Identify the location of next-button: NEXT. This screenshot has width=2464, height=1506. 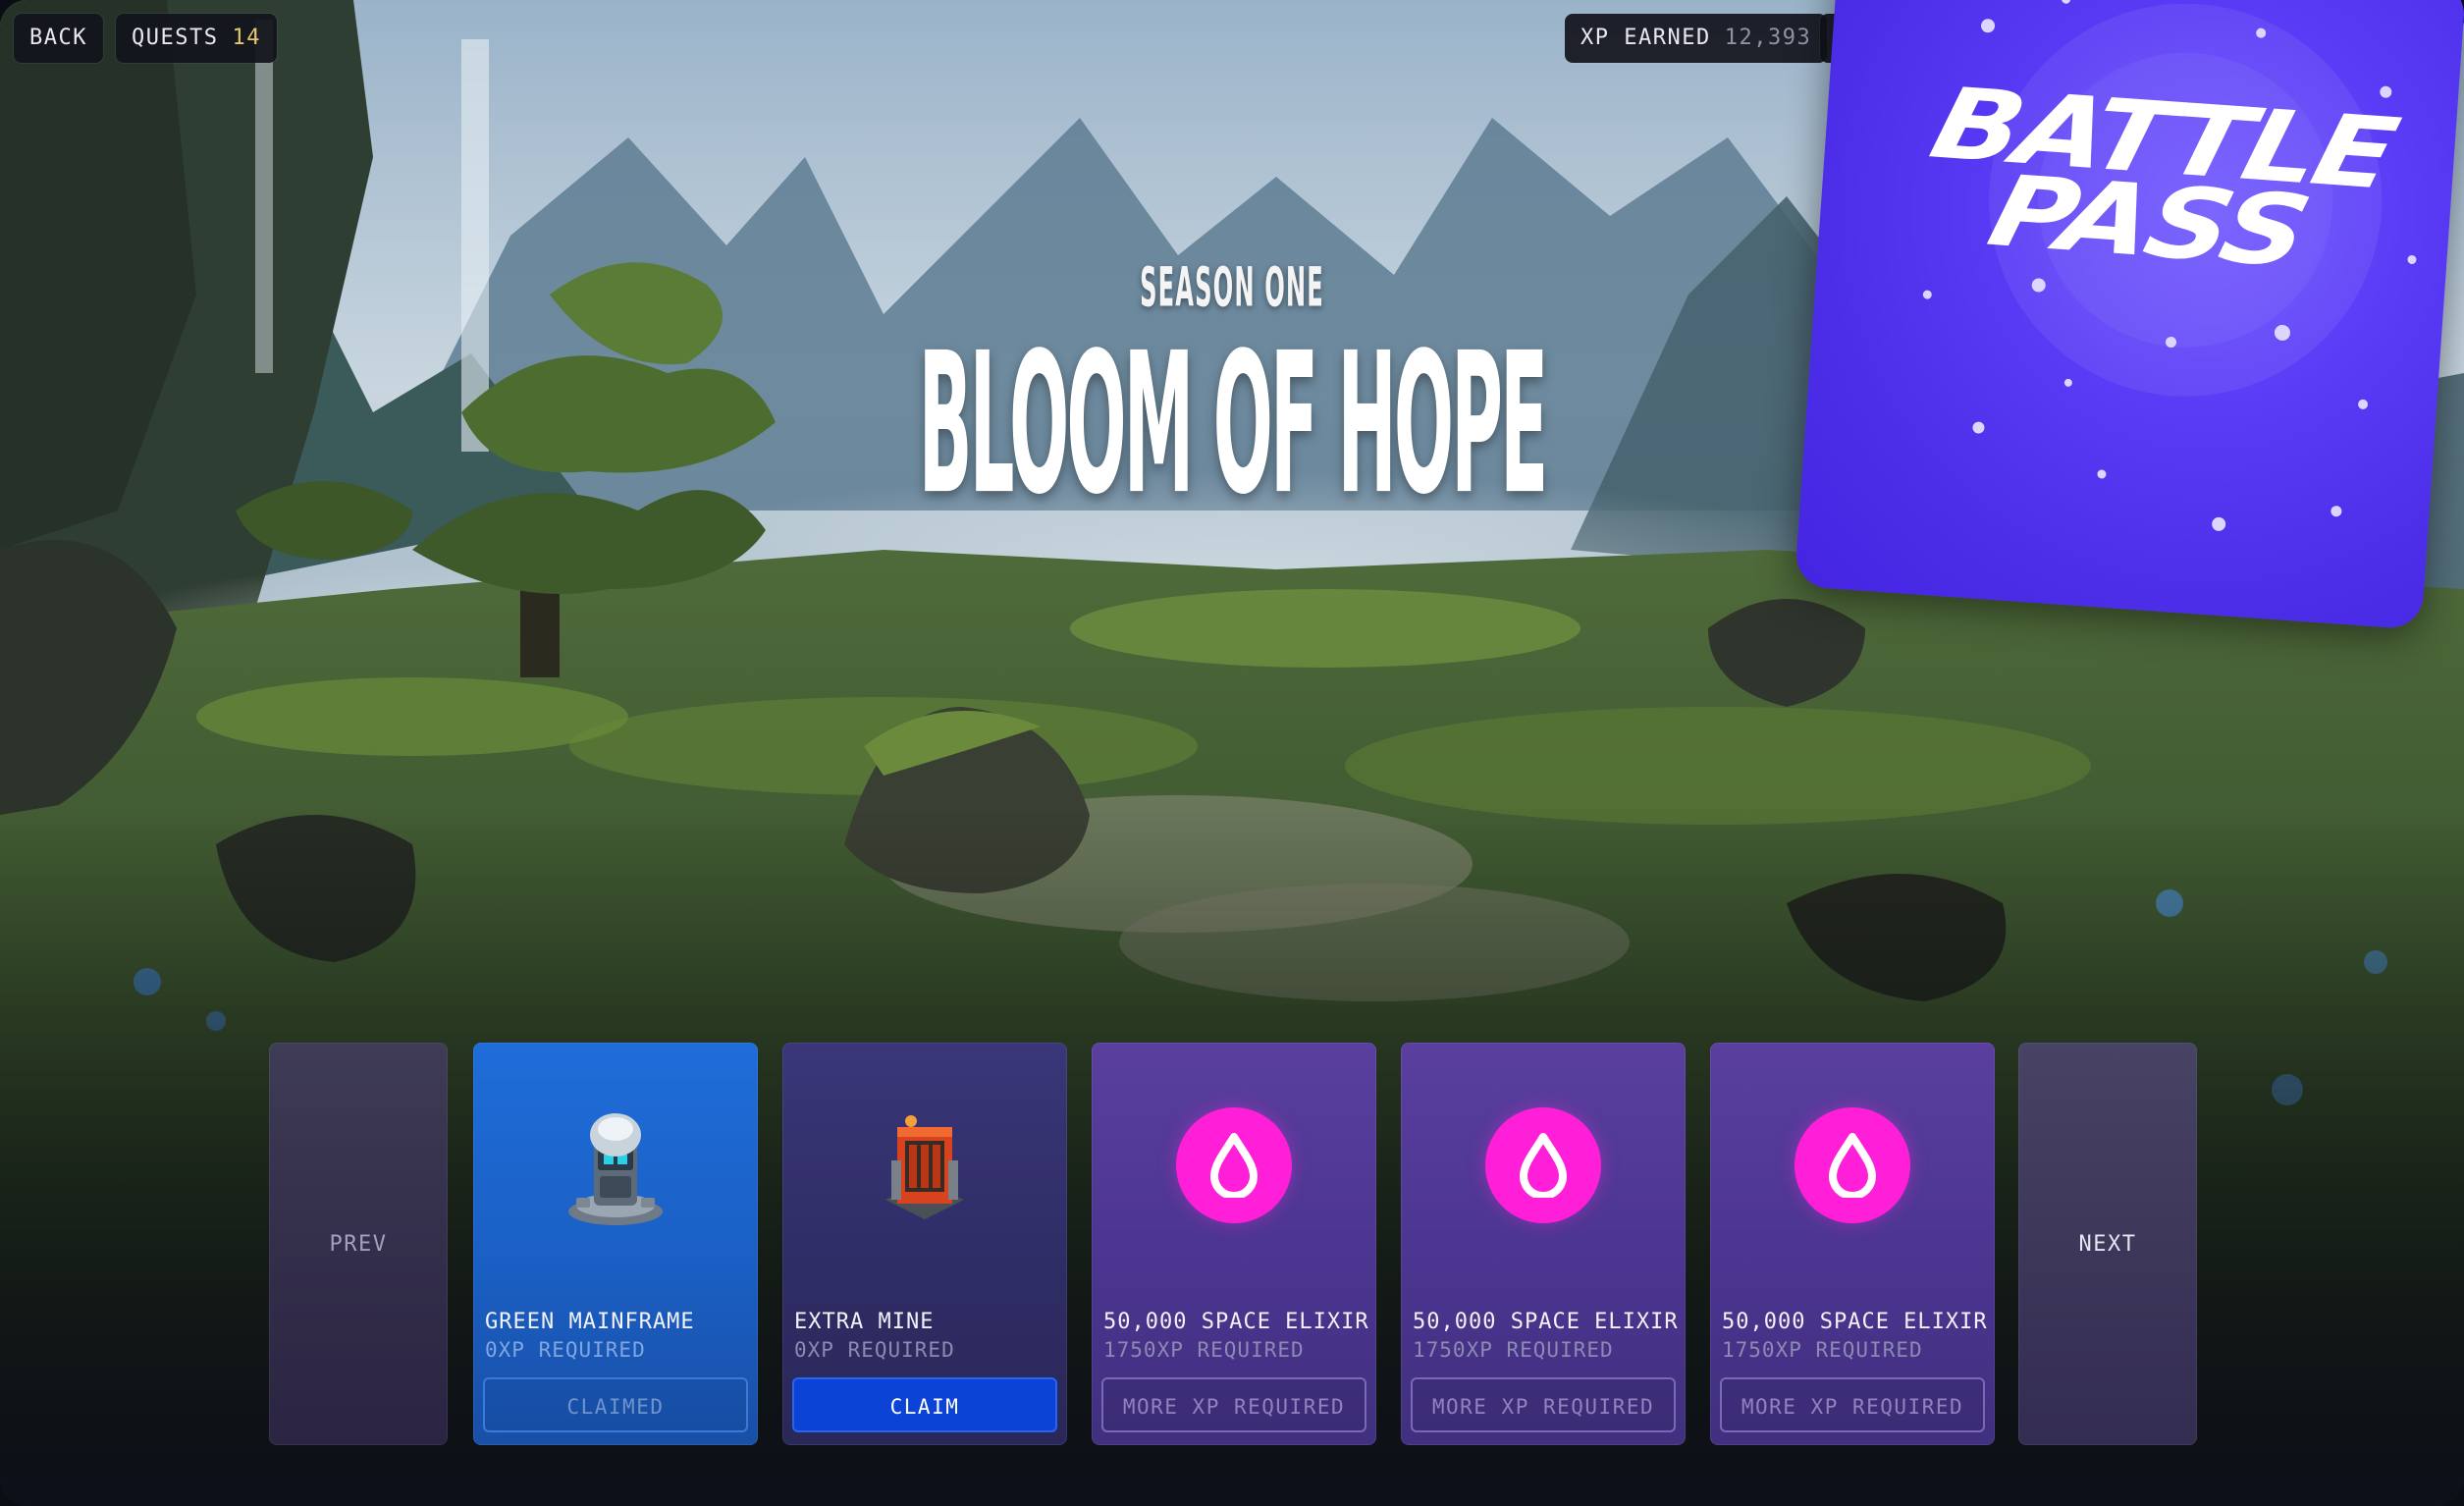
(2107, 1244).